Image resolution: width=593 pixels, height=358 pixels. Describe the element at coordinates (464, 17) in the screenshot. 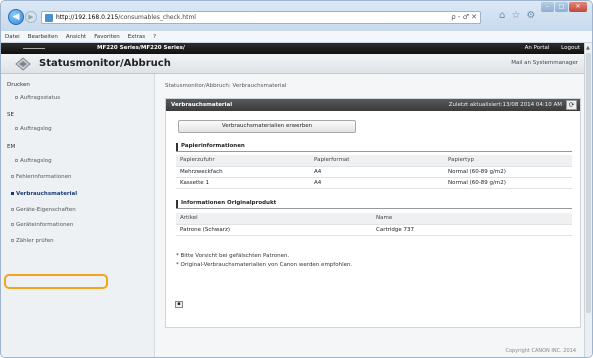

I see `address-tools: ρ - ♂ ✕` at that location.